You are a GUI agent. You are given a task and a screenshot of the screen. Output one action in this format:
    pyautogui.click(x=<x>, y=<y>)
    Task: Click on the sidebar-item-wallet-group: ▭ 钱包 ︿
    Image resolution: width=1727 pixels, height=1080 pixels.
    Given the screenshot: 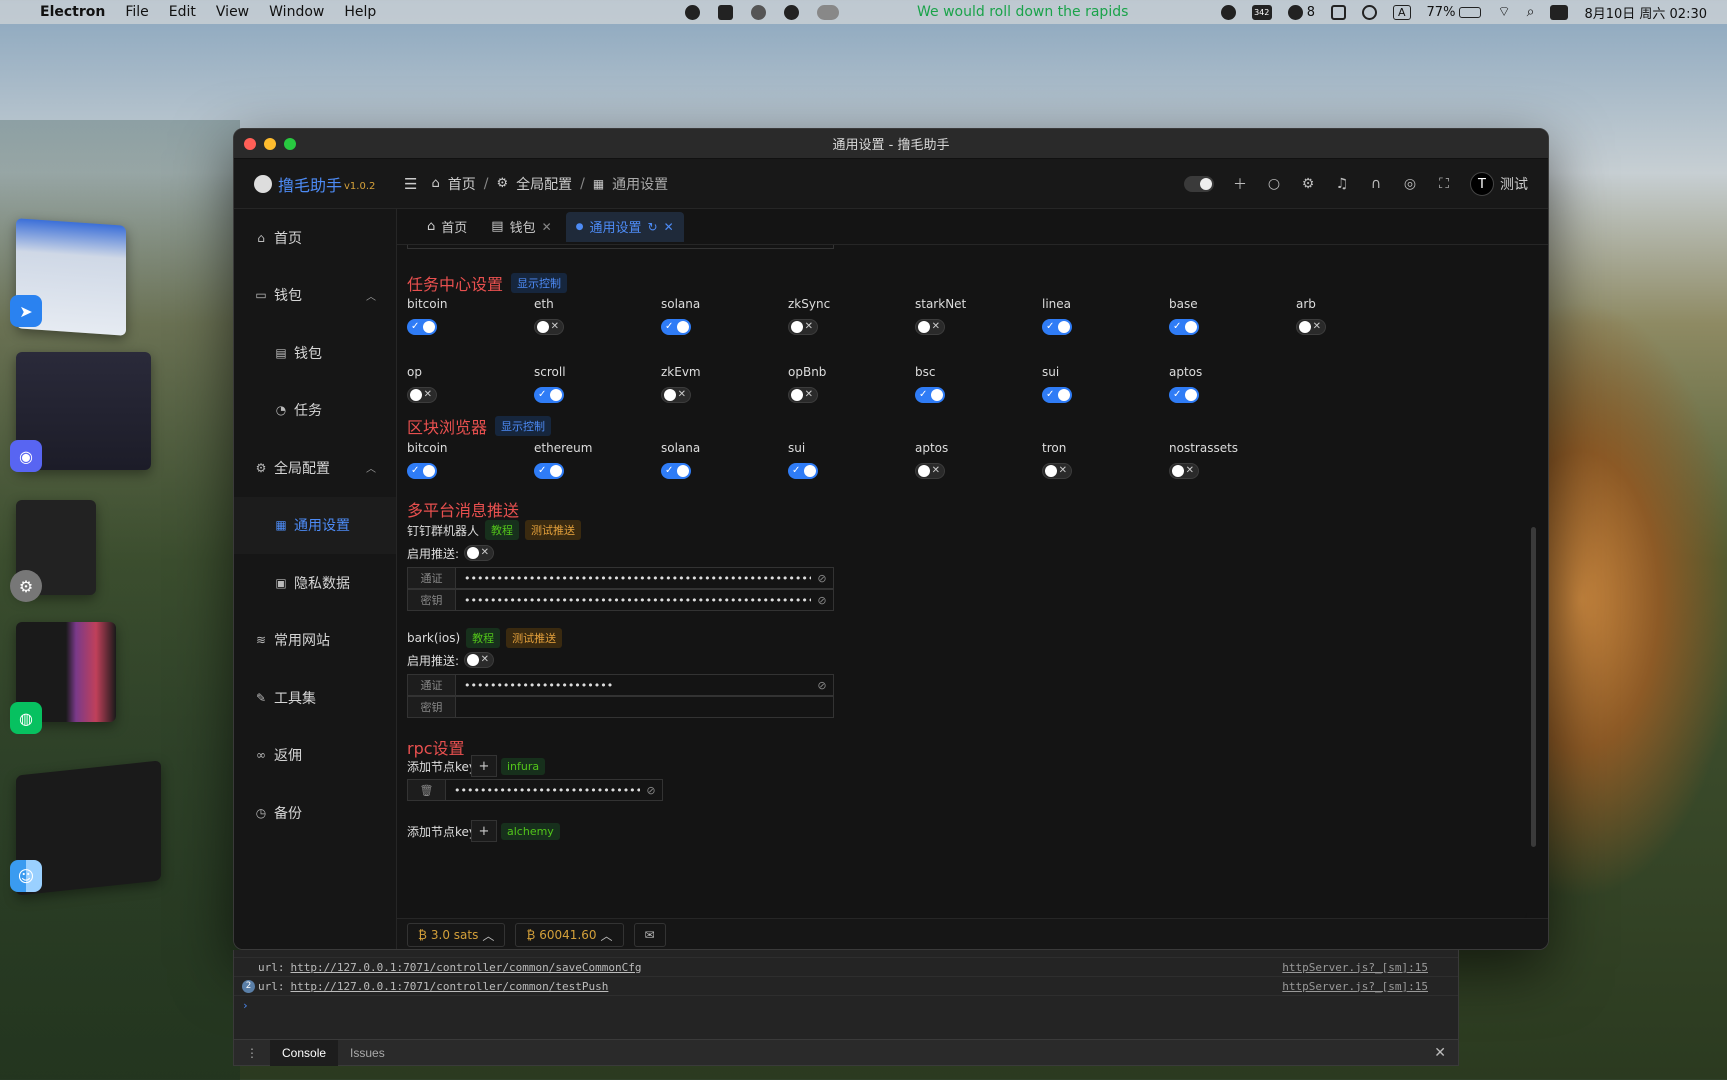 What is the action you would take?
    pyautogui.click(x=315, y=296)
    